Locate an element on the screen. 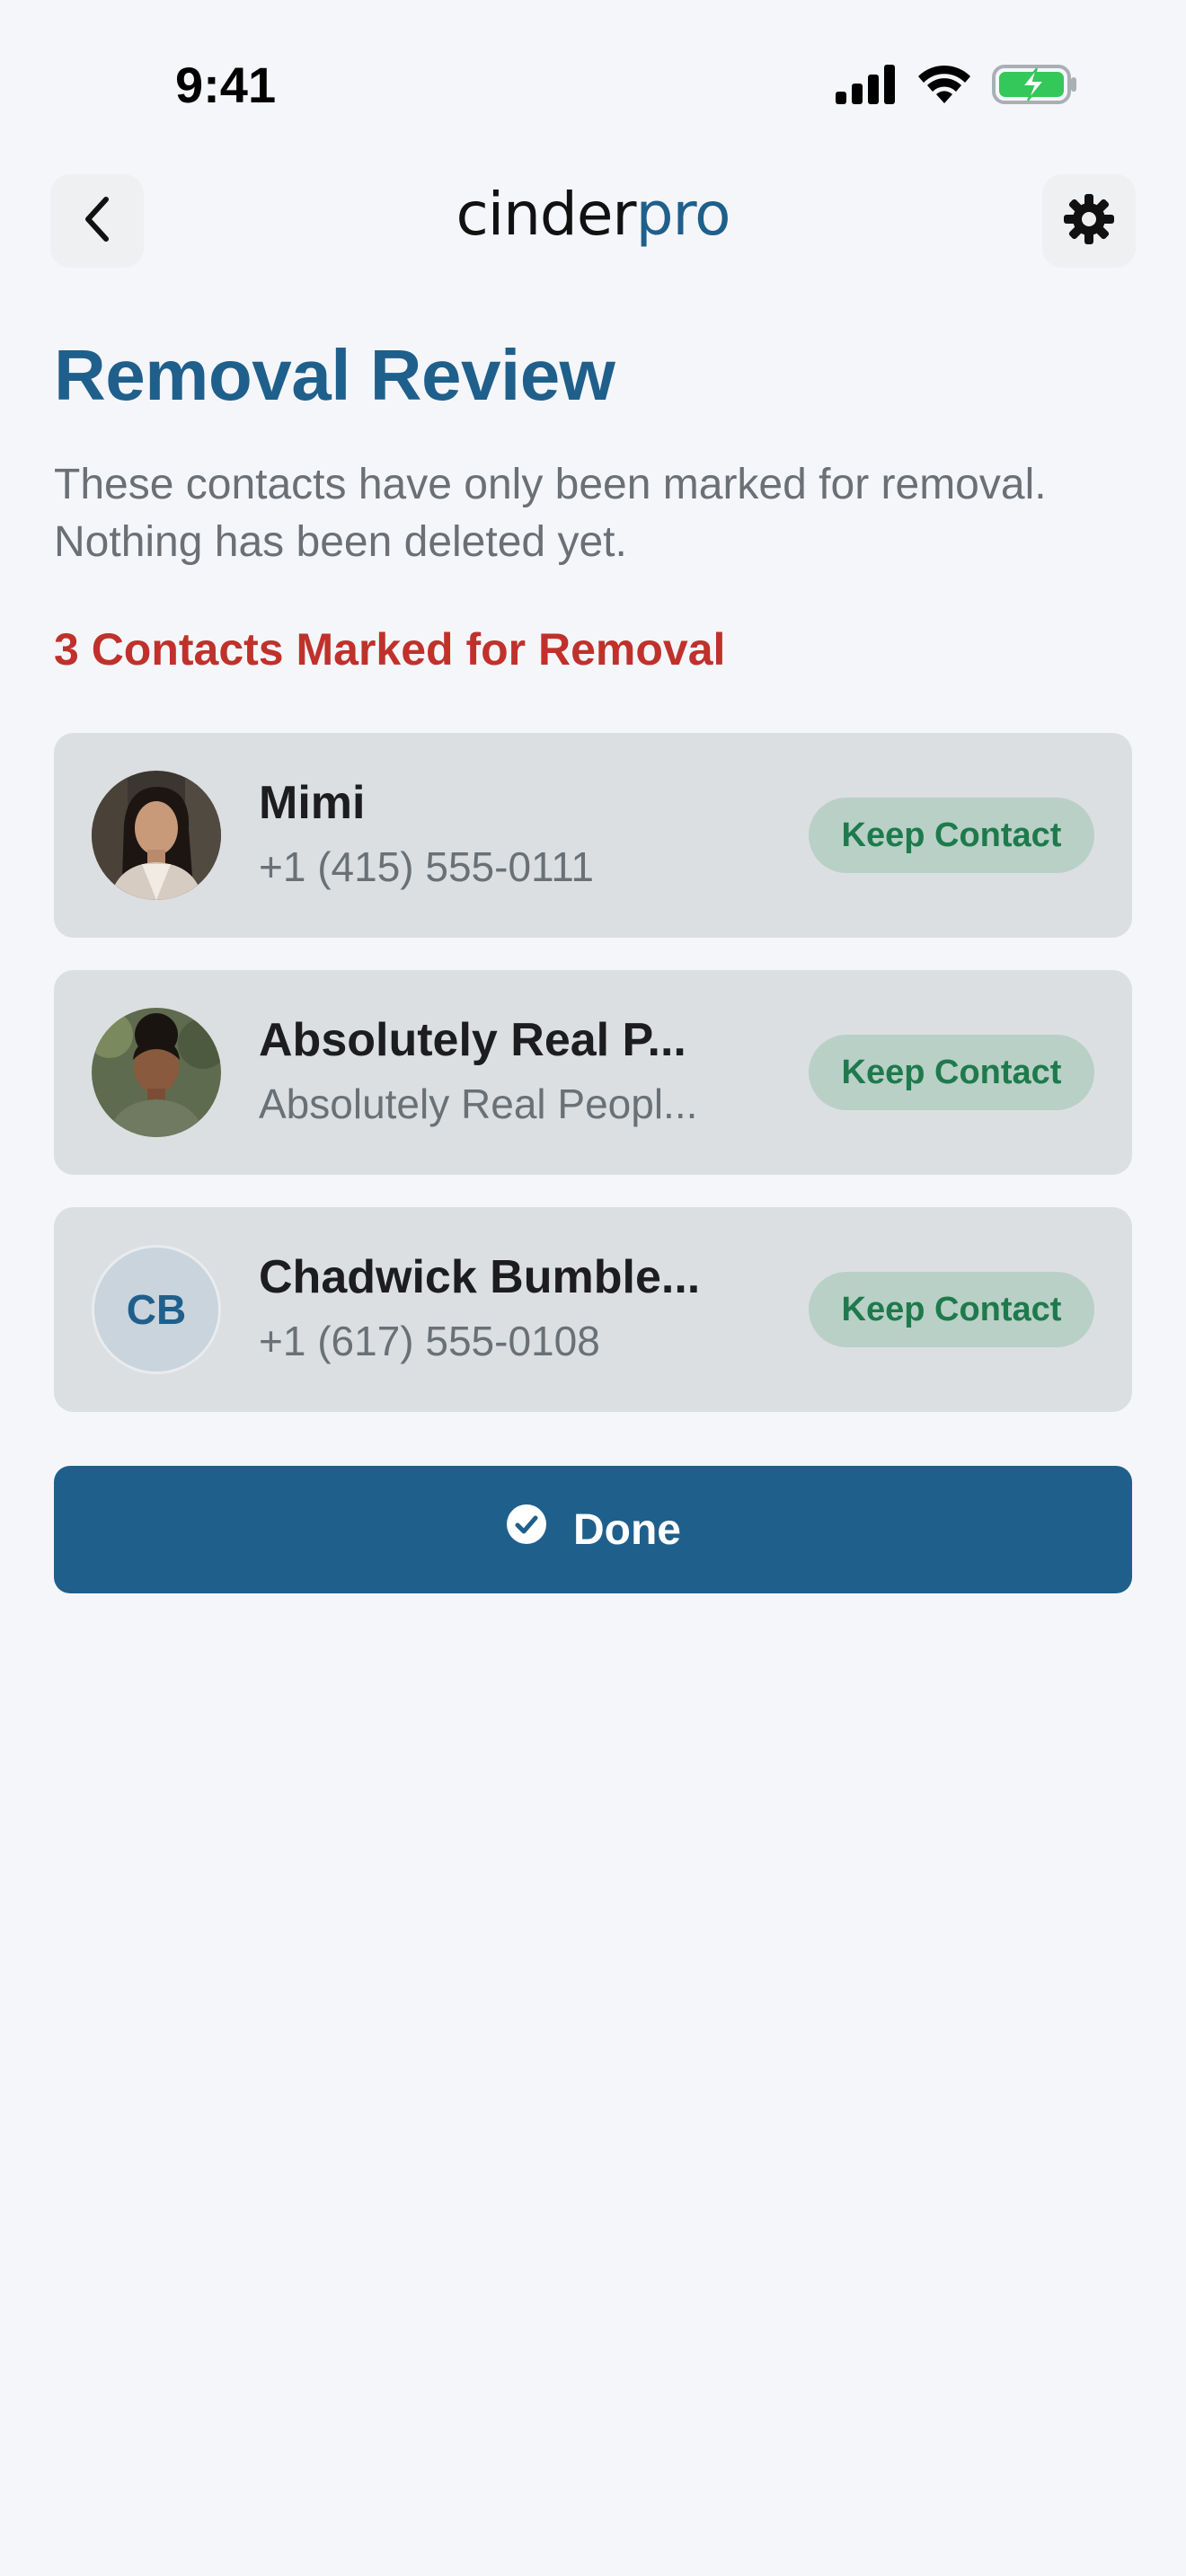  page-title: Removal Review is located at coordinates (334, 375).